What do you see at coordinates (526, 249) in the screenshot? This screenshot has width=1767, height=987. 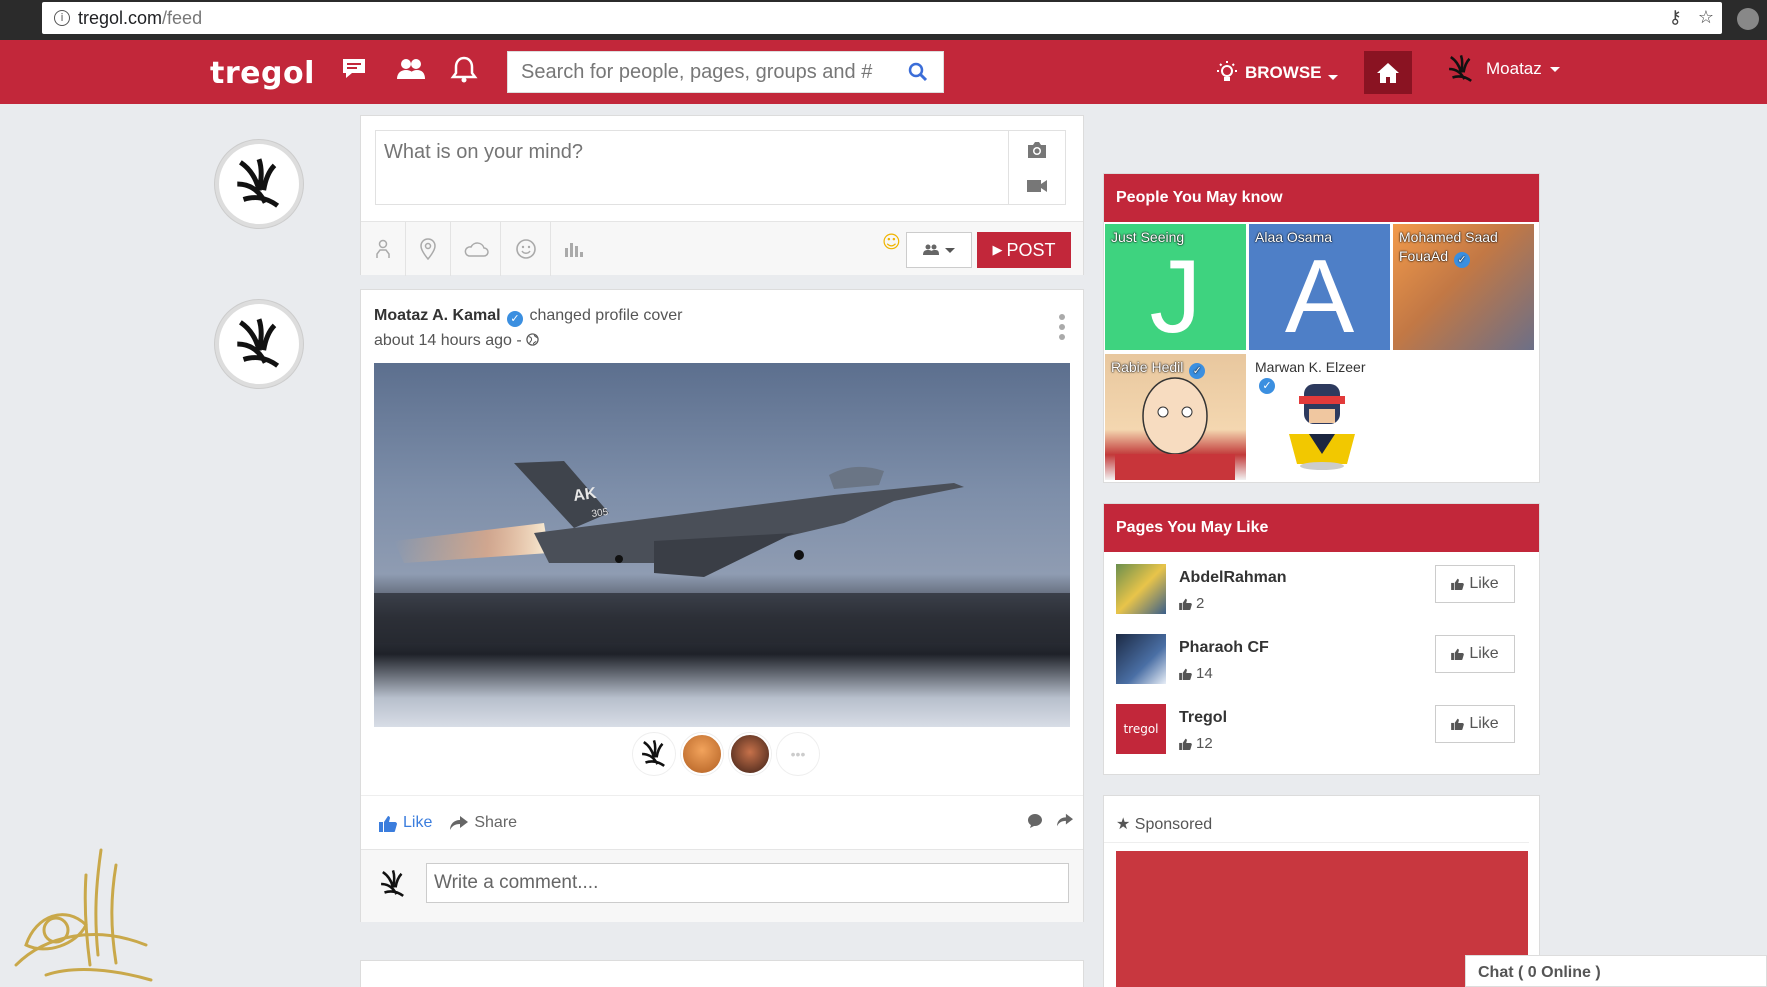 I see `emoji-icon` at bounding box center [526, 249].